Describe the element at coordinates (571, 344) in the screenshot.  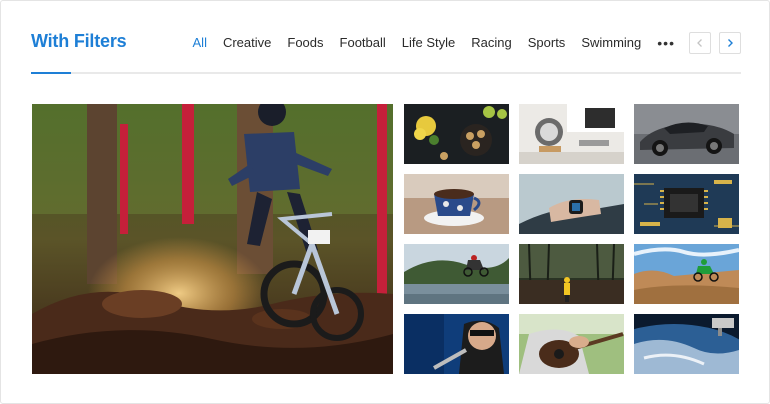
I see `thumbnail-guitar-player` at that location.